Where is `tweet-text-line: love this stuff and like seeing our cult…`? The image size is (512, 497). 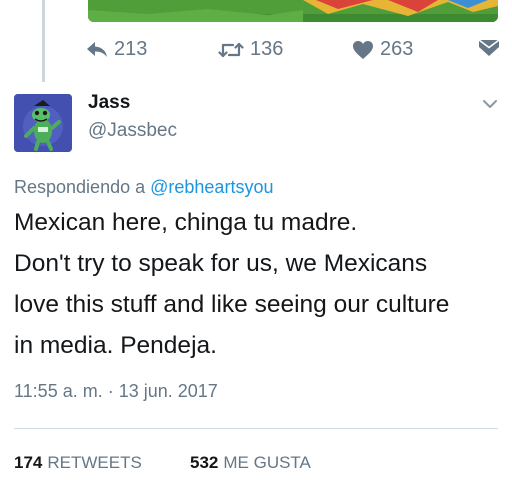 tweet-text-line: love this stuff and like seeing our cult… is located at coordinates (232, 304).